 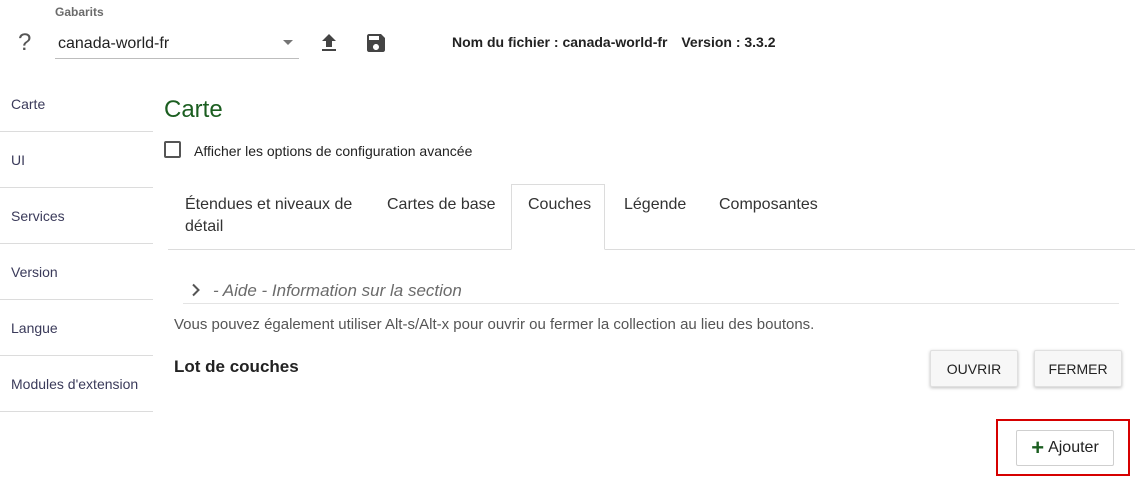 I want to click on advanced-options-checkbox, so click(x=172, y=149).